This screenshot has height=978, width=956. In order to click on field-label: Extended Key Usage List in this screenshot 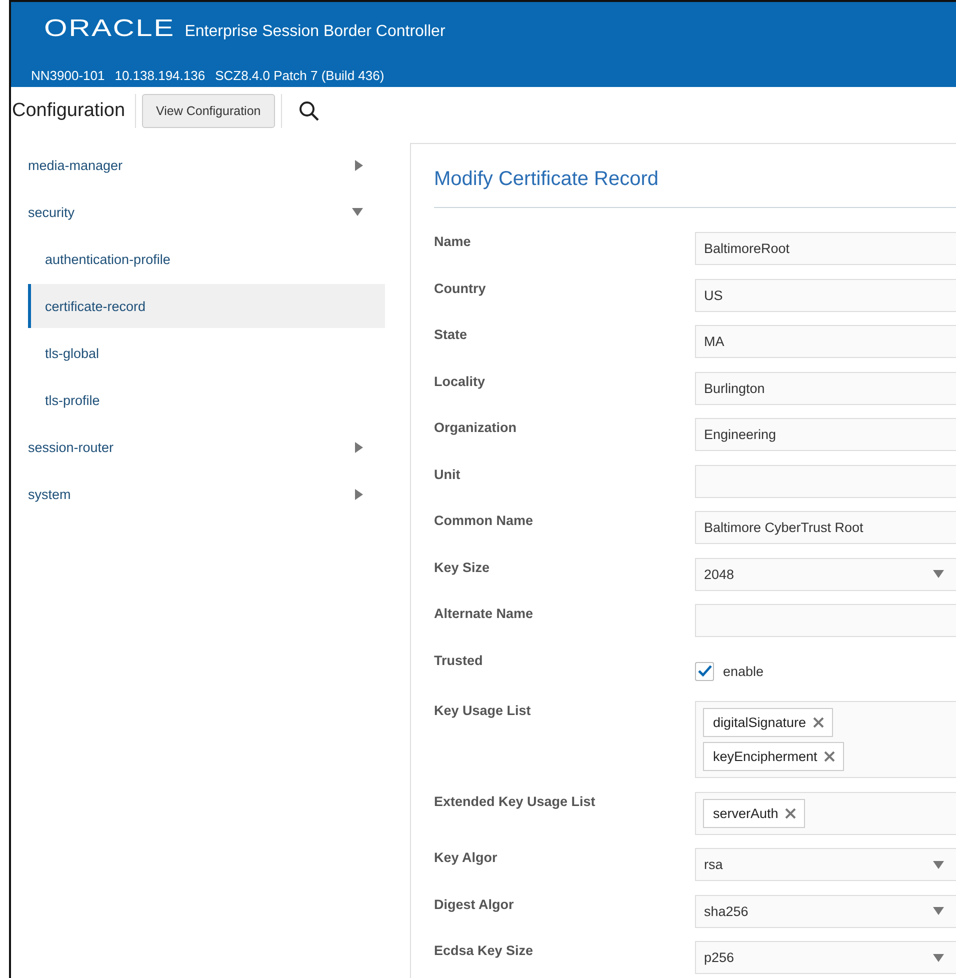, I will do `click(515, 801)`.